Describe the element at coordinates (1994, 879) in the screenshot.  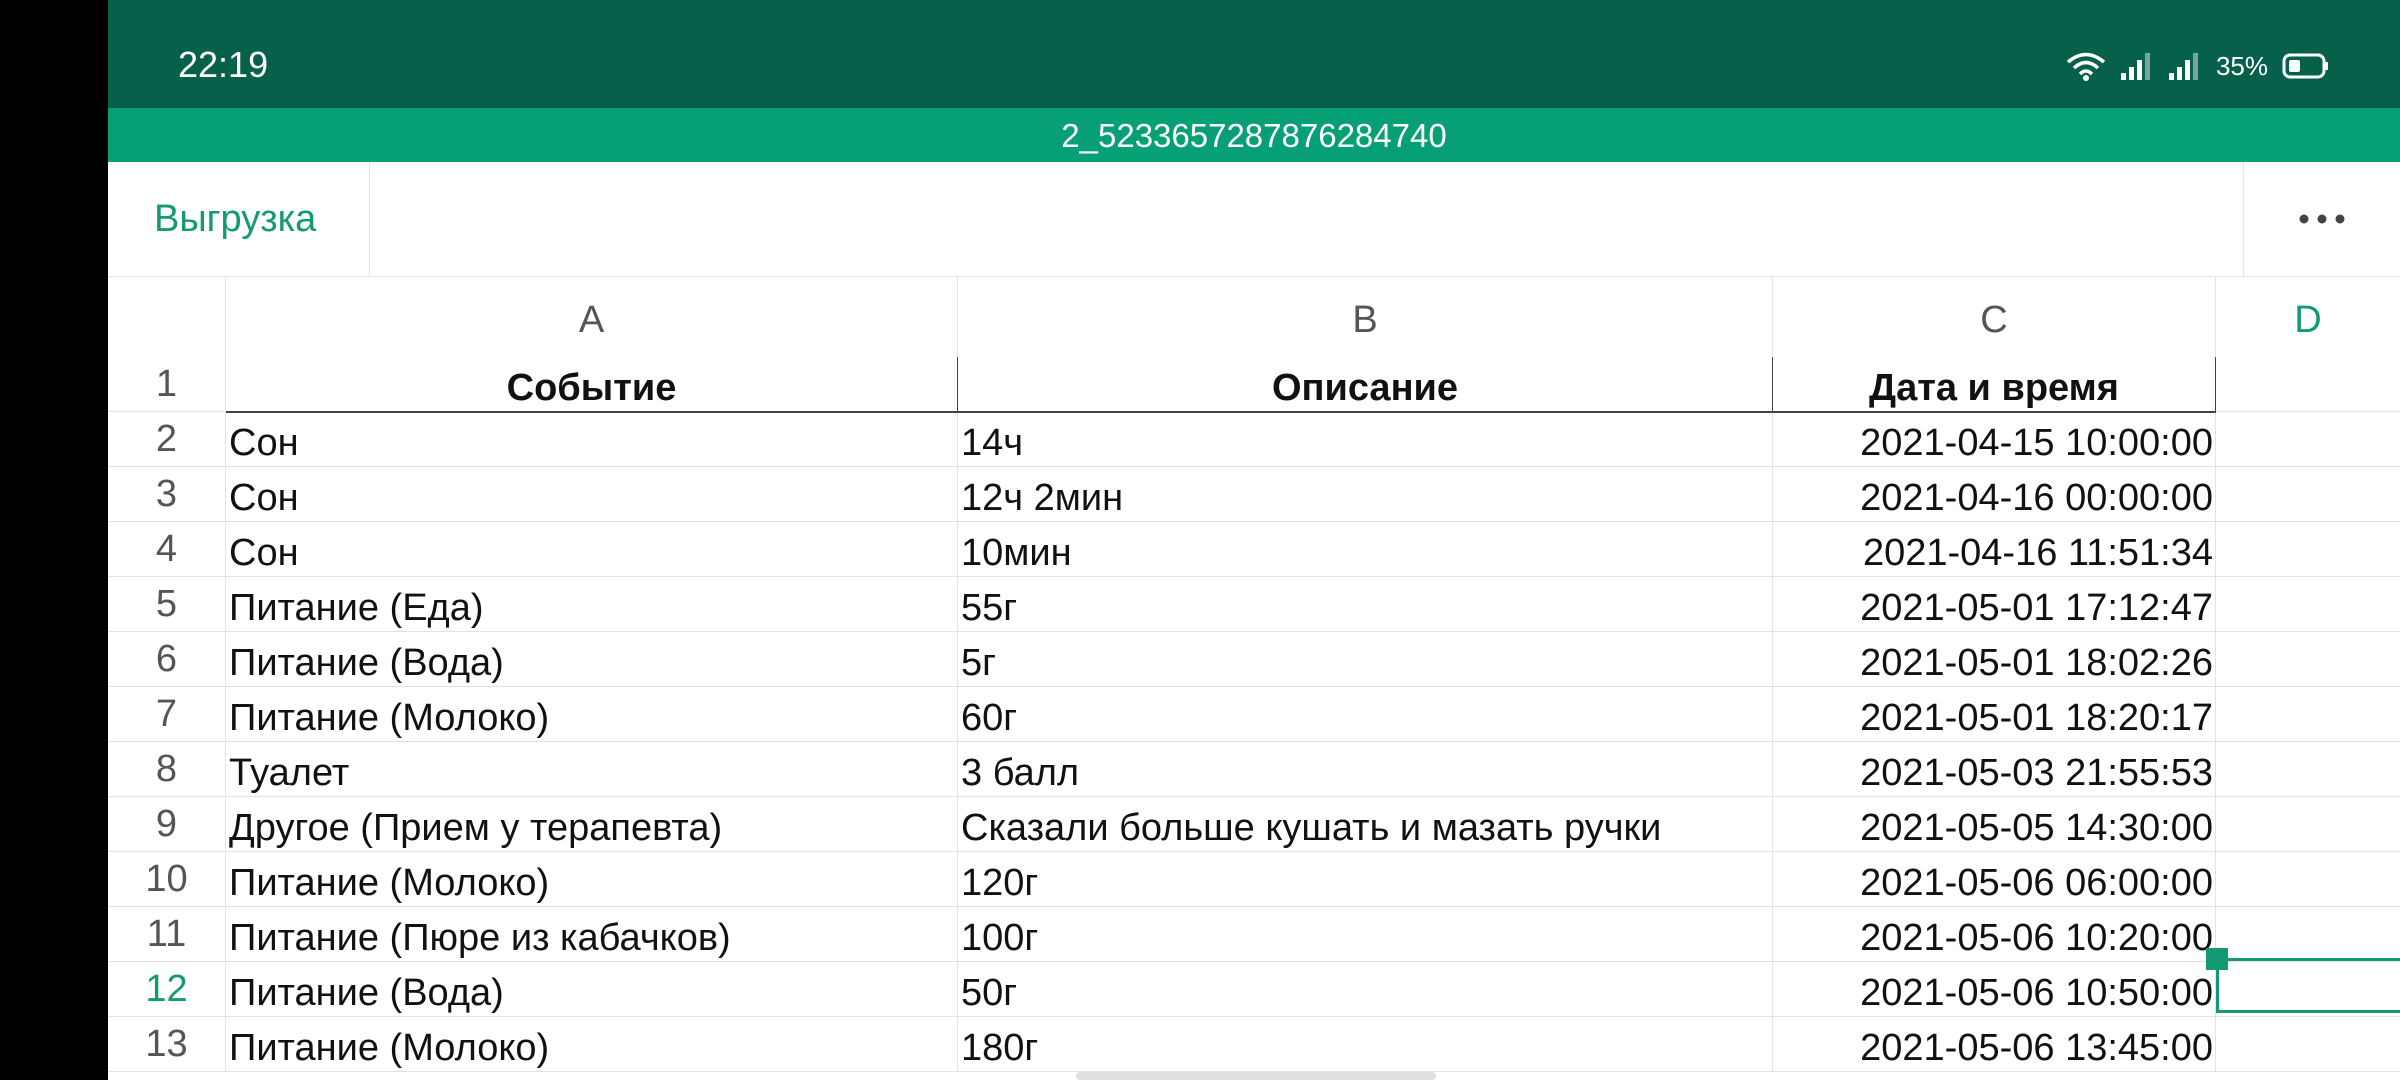
I see `cell-datetime: 2021-05-06 06:00:00` at that location.